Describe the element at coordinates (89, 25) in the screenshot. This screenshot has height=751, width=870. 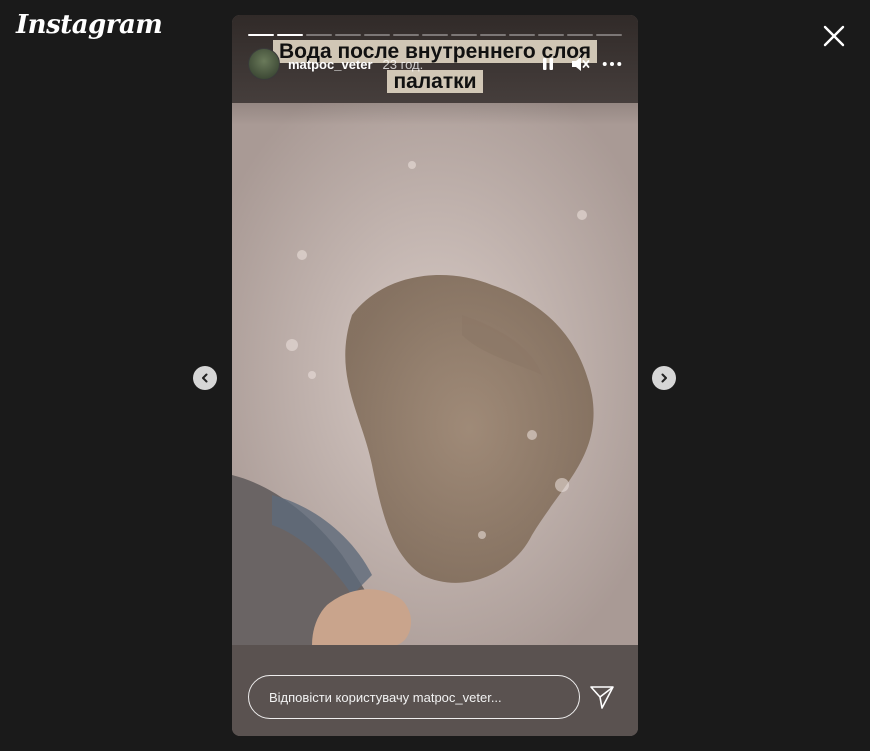
I see `instagram-logo: Instagram` at that location.